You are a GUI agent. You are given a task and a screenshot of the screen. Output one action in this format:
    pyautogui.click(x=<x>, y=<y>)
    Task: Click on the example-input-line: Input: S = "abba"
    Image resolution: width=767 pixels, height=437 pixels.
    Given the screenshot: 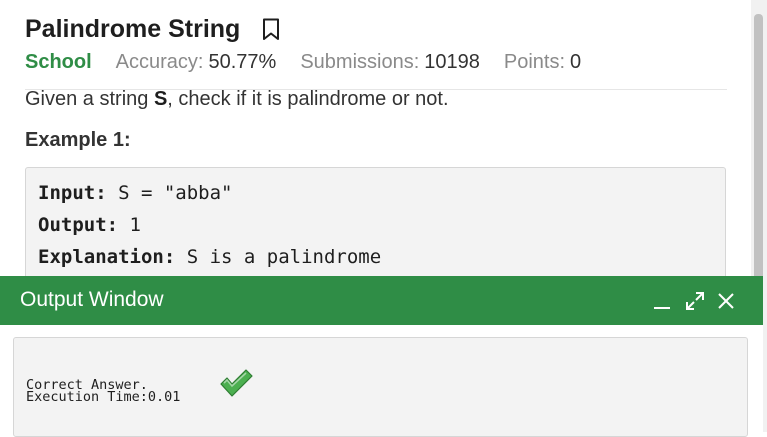 What is the action you would take?
    pyautogui.click(x=135, y=193)
    